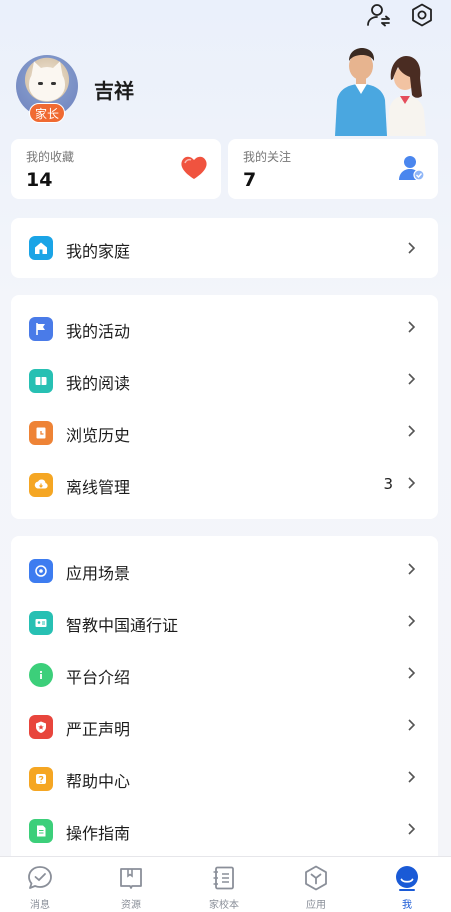  I want to click on tab-label: 家校本, so click(224, 905).